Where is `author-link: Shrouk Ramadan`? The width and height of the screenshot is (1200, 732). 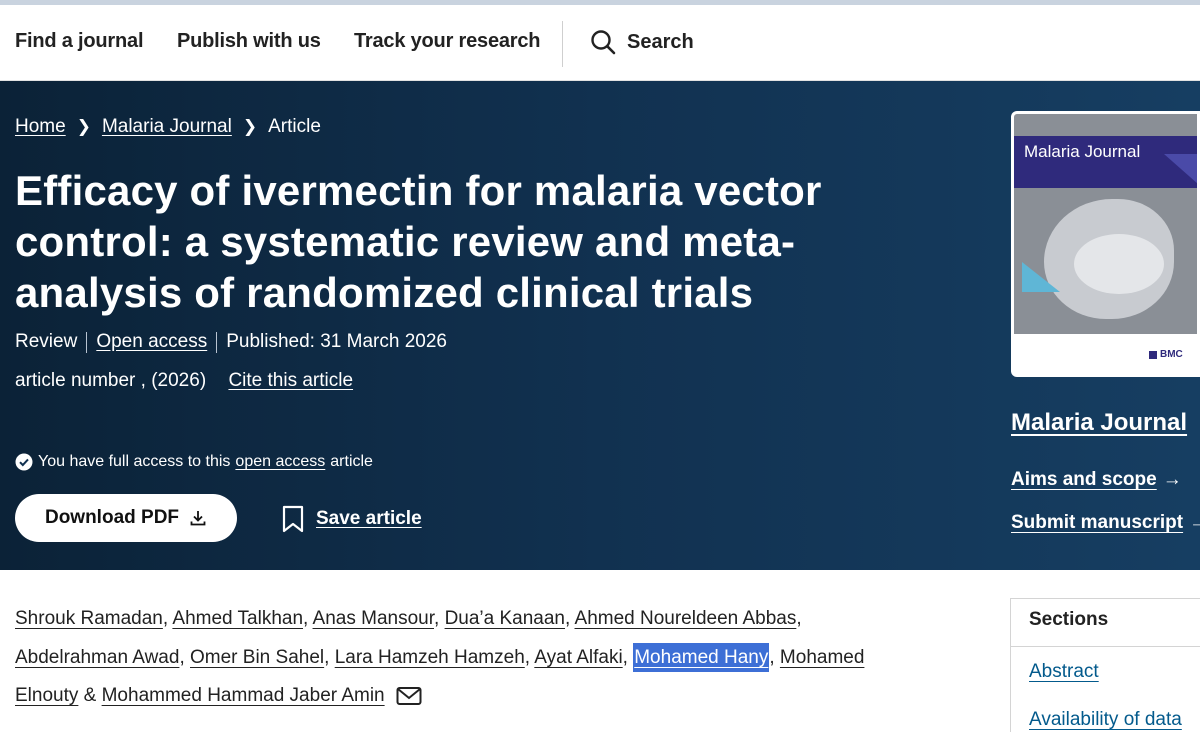
author-link: Shrouk Ramadan is located at coordinates (89, 618).